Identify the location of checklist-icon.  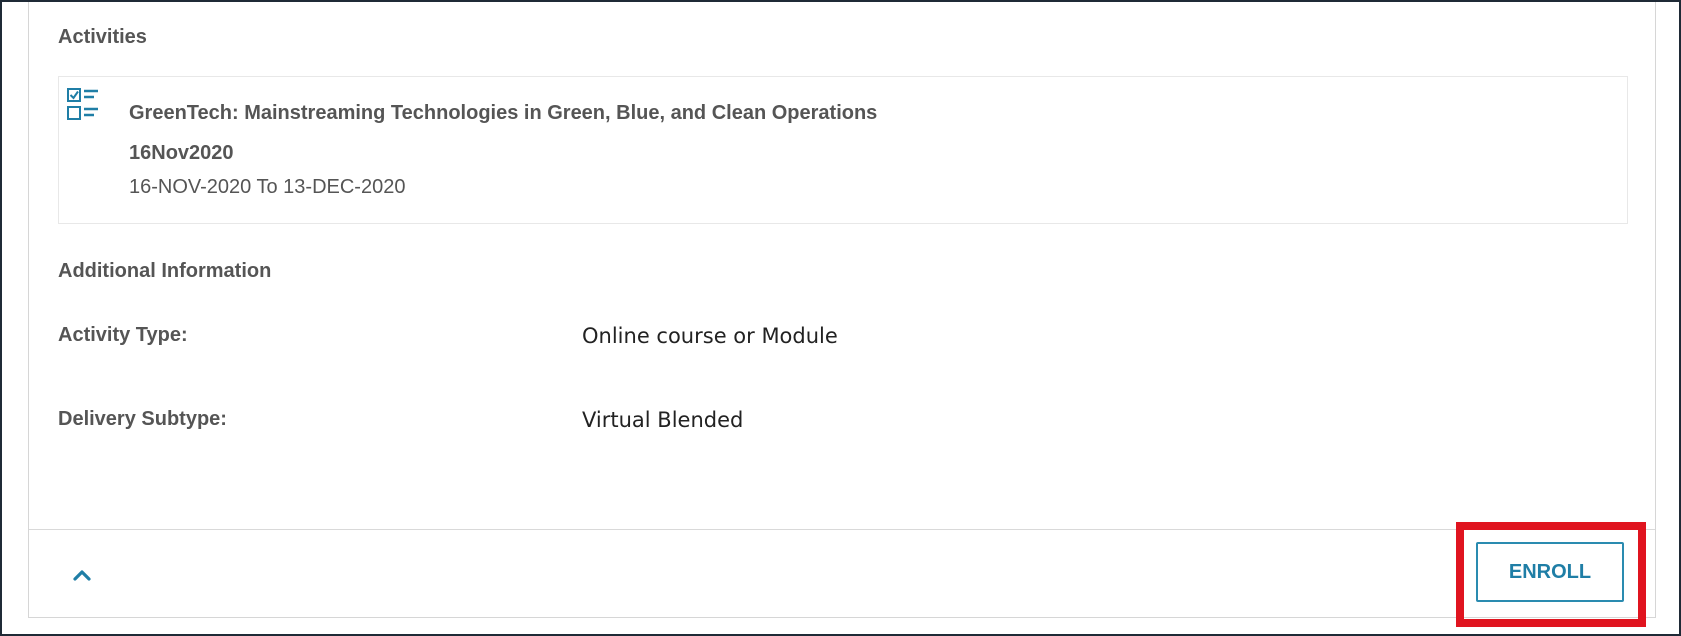
(84, 105).